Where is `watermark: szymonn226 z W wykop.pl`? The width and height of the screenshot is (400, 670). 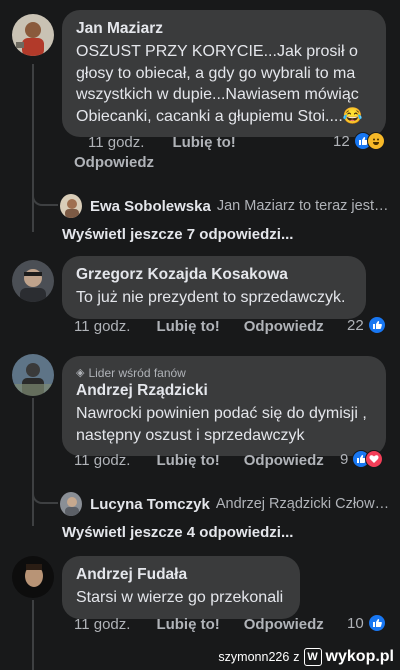
watermark: szymonn226 z W wykop.pl is located at coordinates (306, 657).